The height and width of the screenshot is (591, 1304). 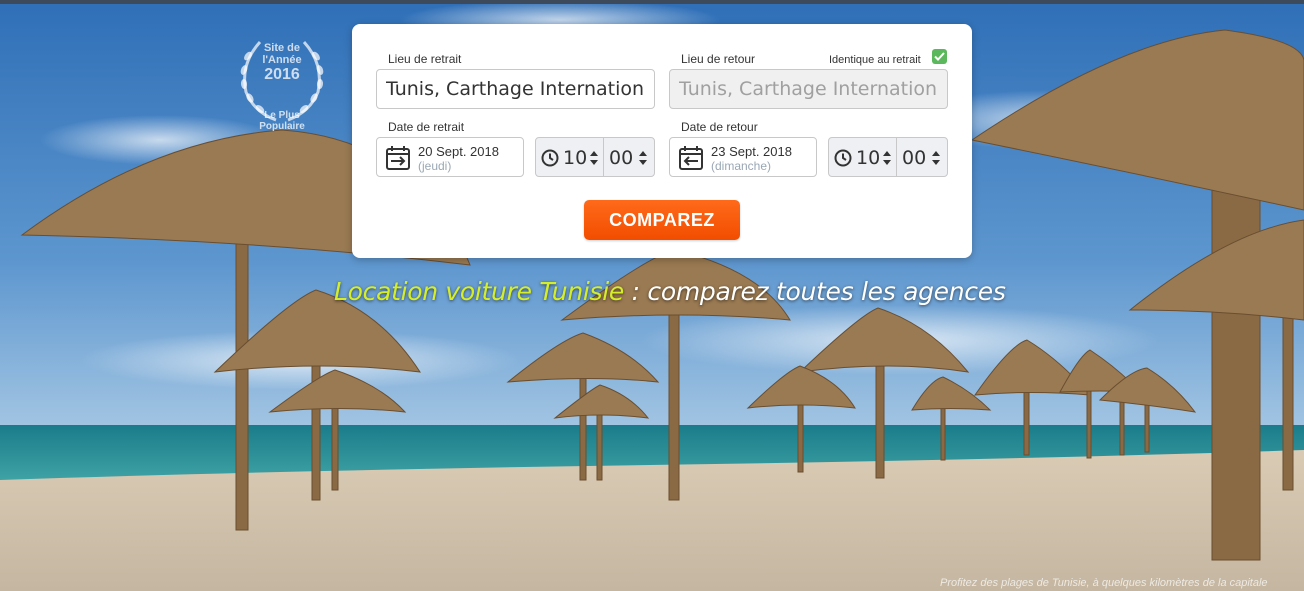 I want to click on award-line4: Populaire, so click(x=282, y=126).